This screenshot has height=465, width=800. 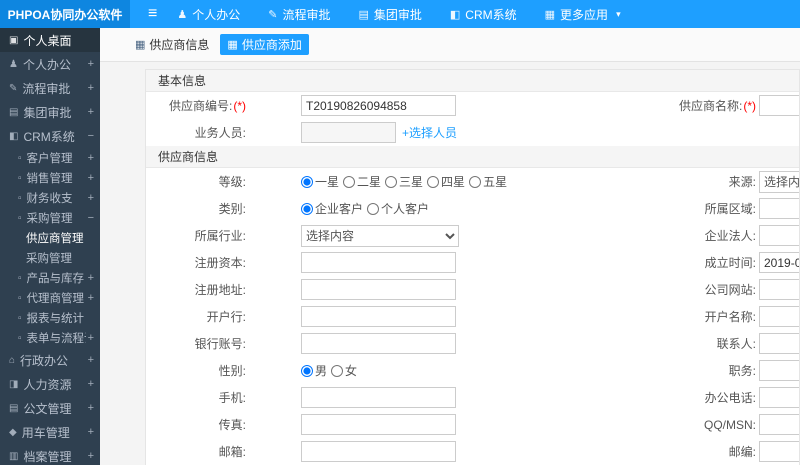 What do you see at coordinates (264, 44) in the screenshot?
I see `tab-supplier-add: ▦ 供应商添加` at bounding box center [264, 44].